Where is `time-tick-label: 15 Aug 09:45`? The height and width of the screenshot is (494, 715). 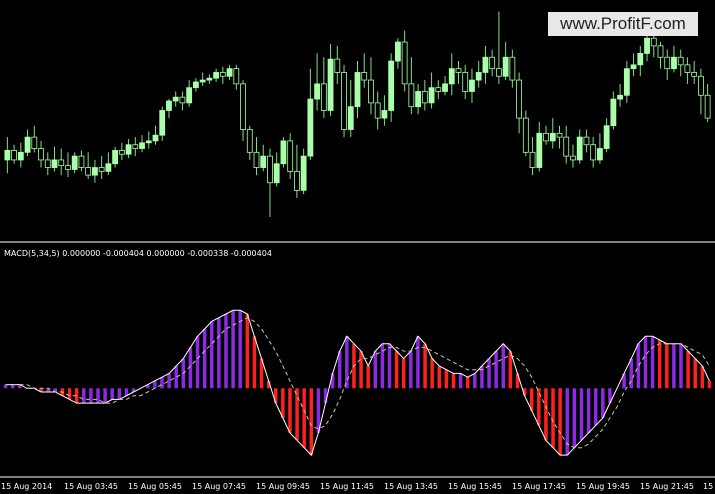 time-tick-label: 15 Aug 09:45 is located at coordinates (283, 486).